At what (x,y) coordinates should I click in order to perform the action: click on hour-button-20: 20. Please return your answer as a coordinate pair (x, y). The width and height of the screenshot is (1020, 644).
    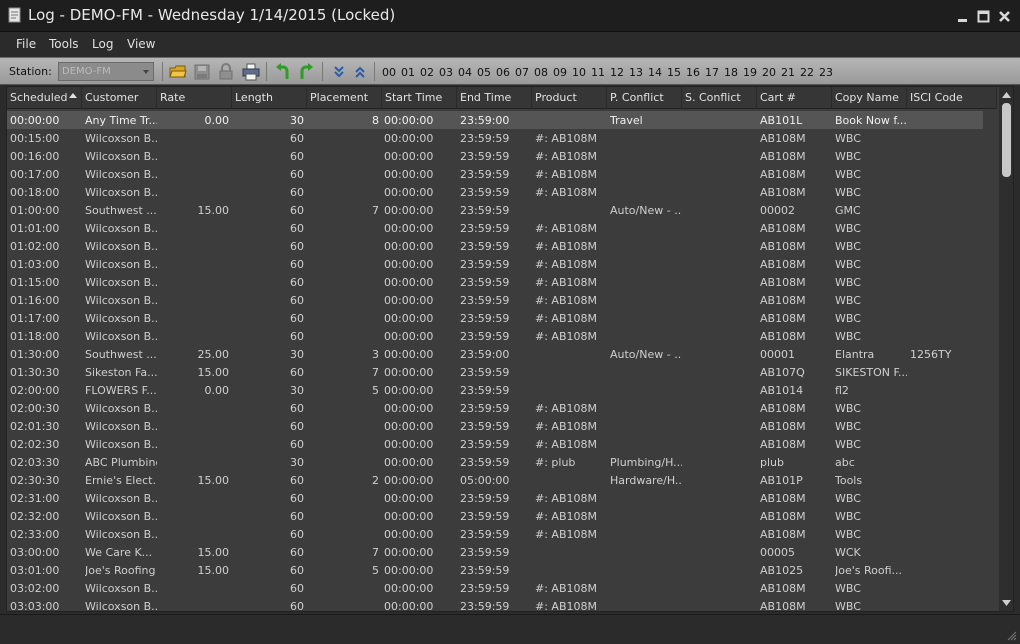
    Looking at the image, I should click on (769, 72).